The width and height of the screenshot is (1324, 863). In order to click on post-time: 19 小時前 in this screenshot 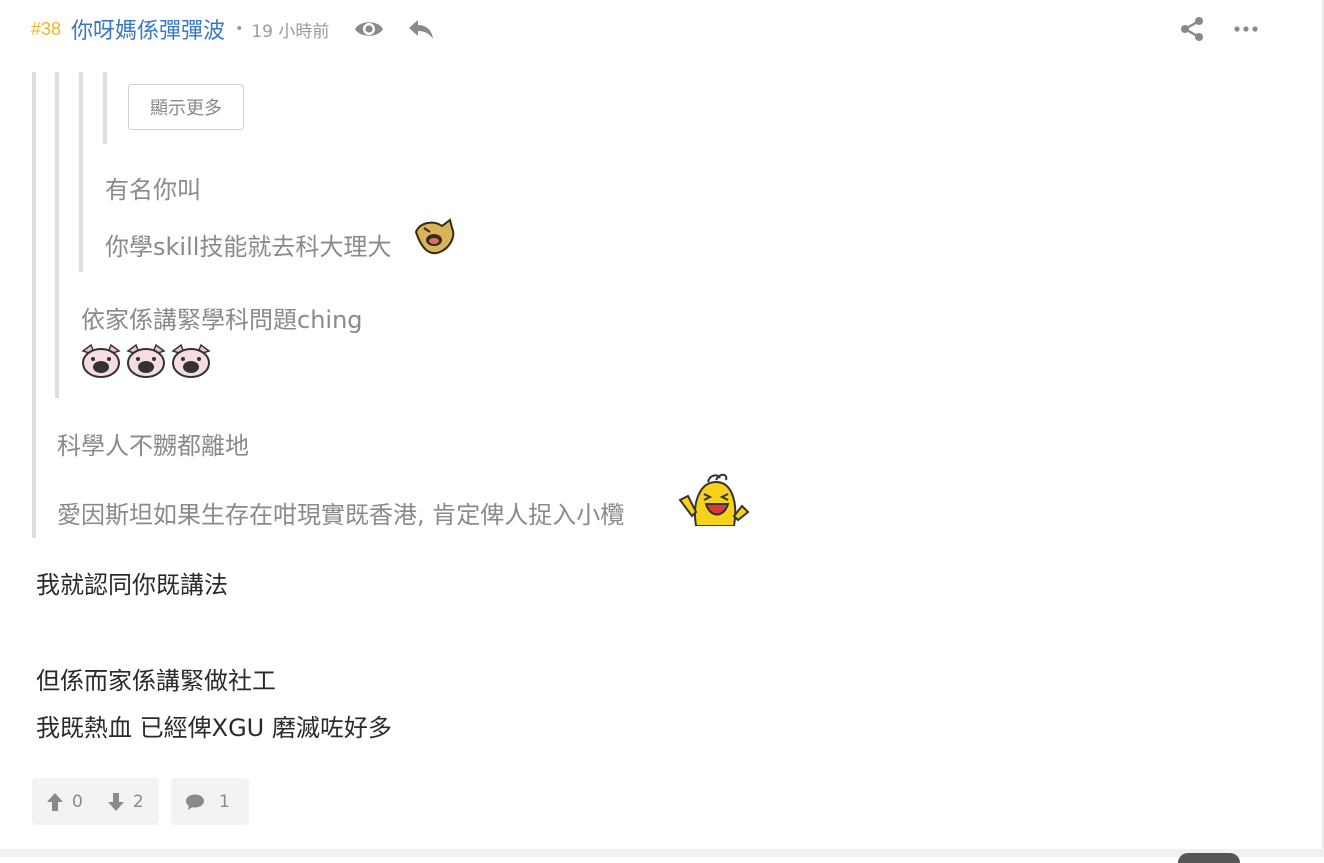, I will do `click(290, 31)`.